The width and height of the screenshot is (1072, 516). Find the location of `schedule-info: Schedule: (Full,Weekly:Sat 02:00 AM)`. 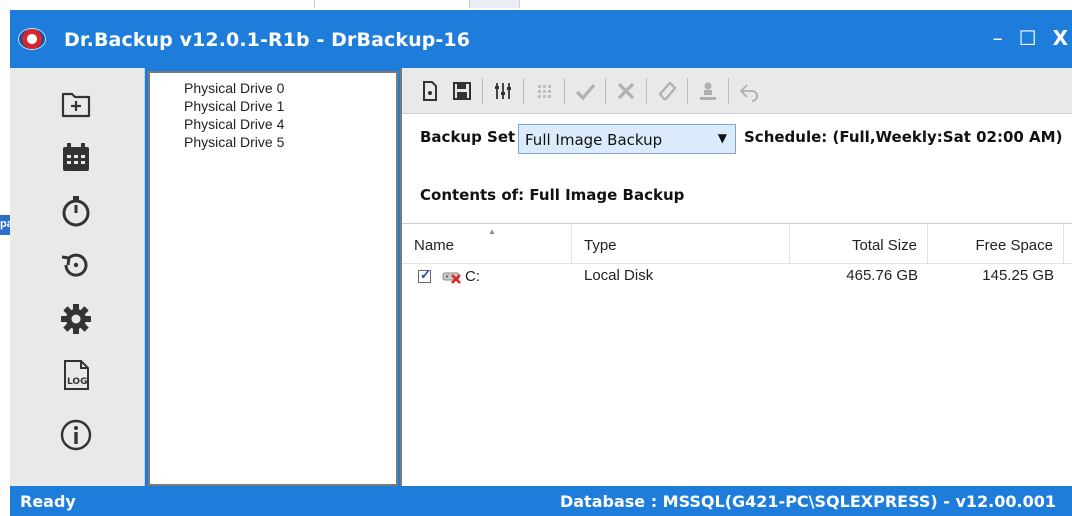

schedule-info: Schedule: (Full,Weekly:Sat 02:00 AM) is located at coordinates (903, 137).